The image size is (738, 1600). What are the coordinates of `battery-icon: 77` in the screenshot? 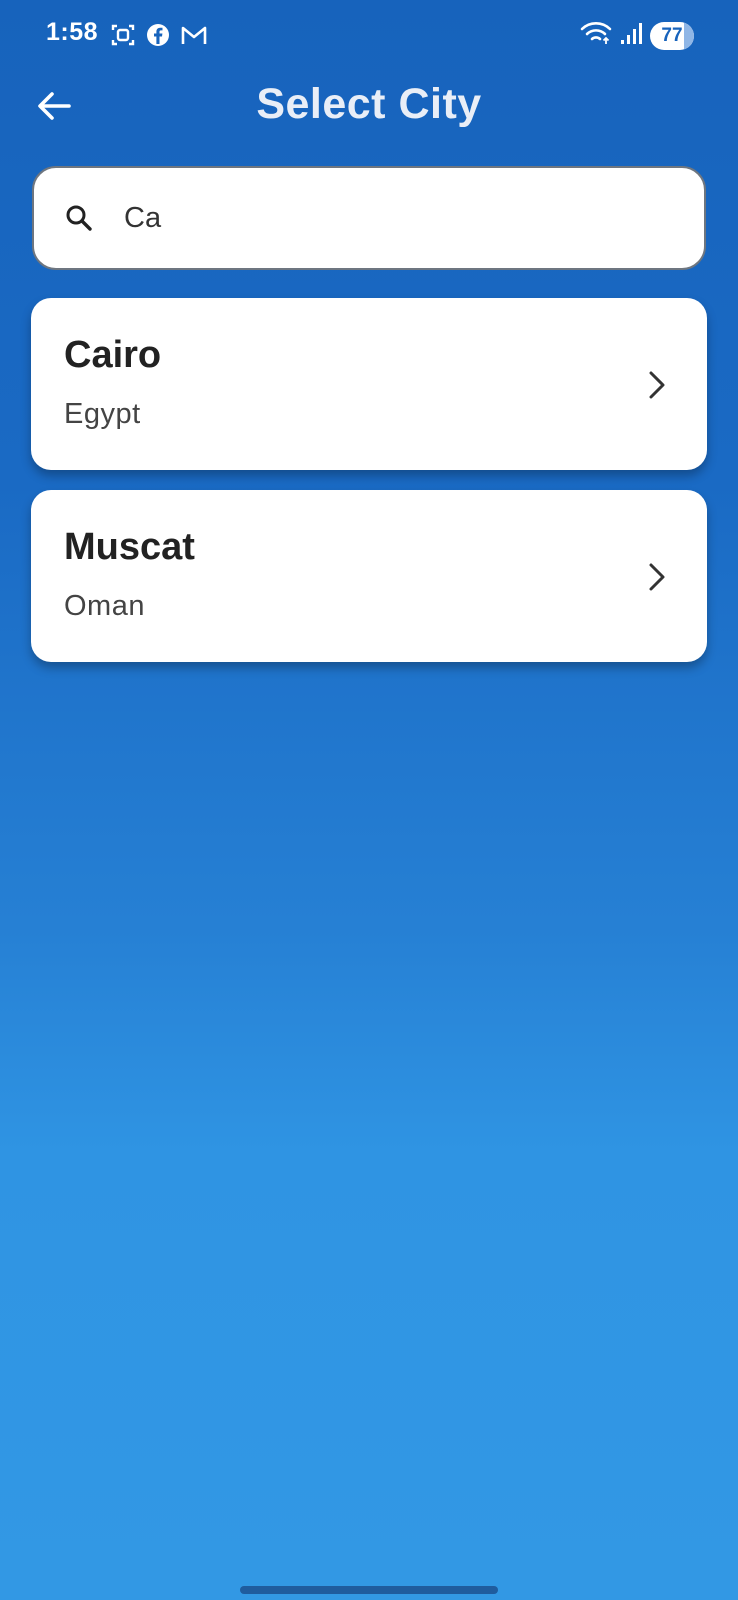 It's located at (672, 35).